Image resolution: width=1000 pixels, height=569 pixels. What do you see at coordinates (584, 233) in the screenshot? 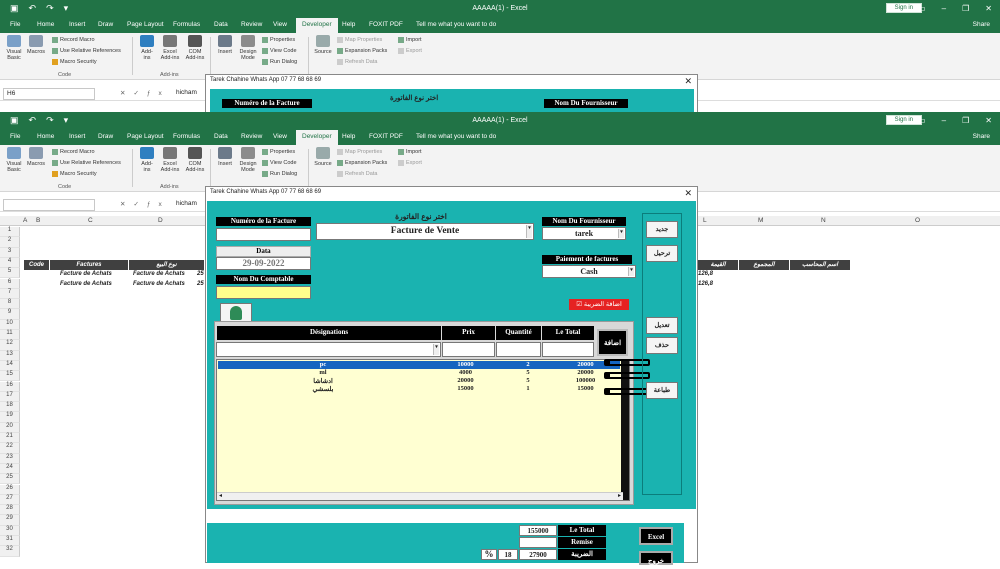
I see `supplier-select: tarek ▾` at bounding box center [584, 233].